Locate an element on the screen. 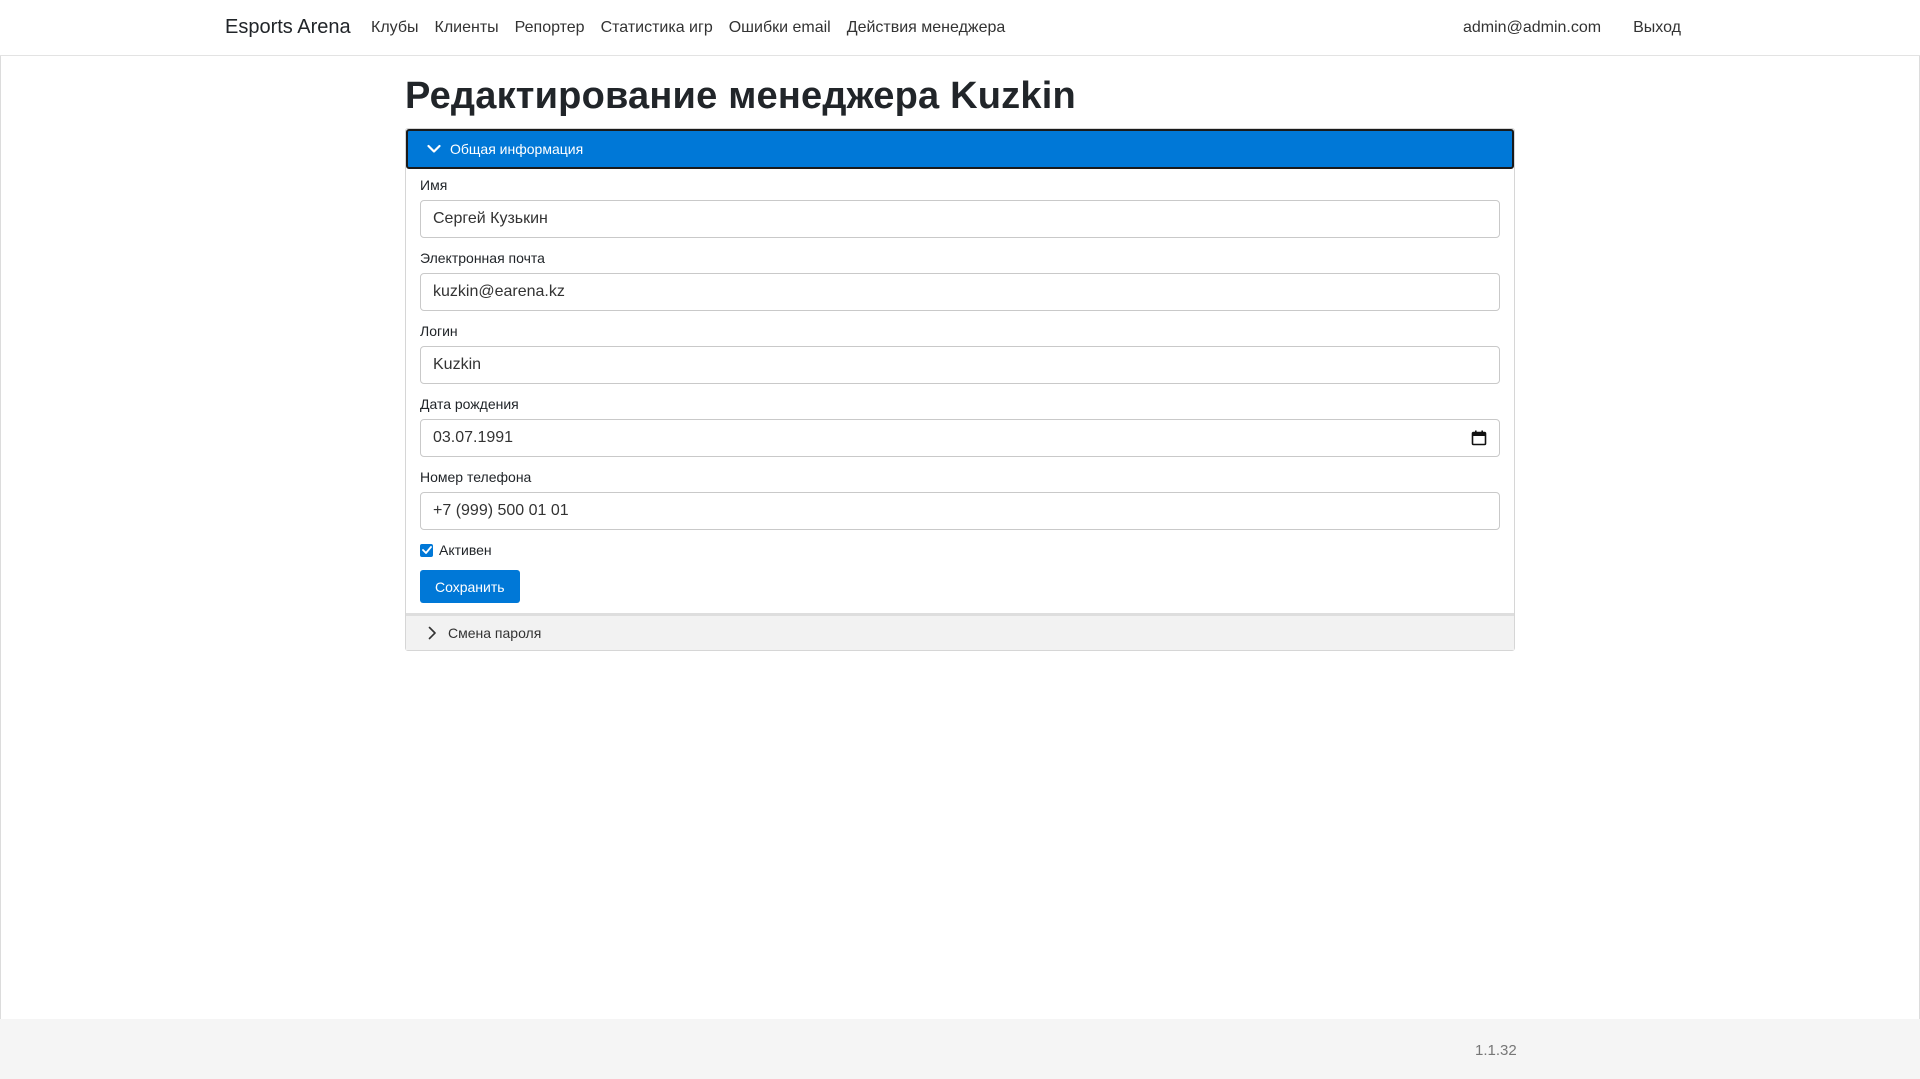 This screenshot has height=1079, width=1920. nav-link-game-stats: Статистика игр is located at coordinates (657, 28).